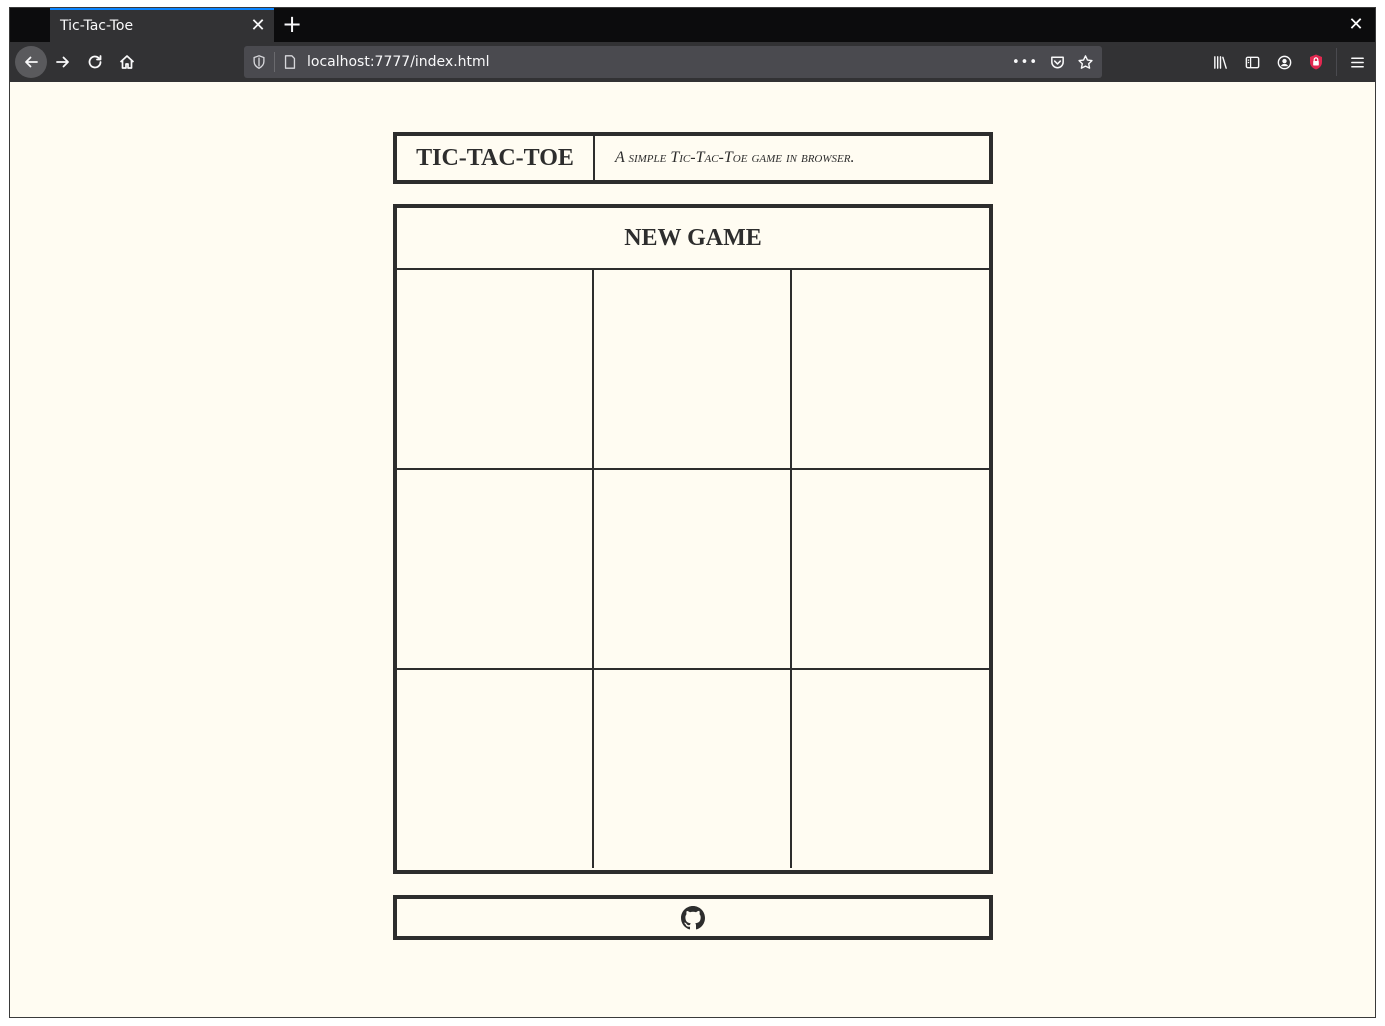 This screenshot has width=1385, height=1026. What do you see at coordinates (1220, 62) in the screenshot?
I see `library-icon` at bounding box center [1220, 62].